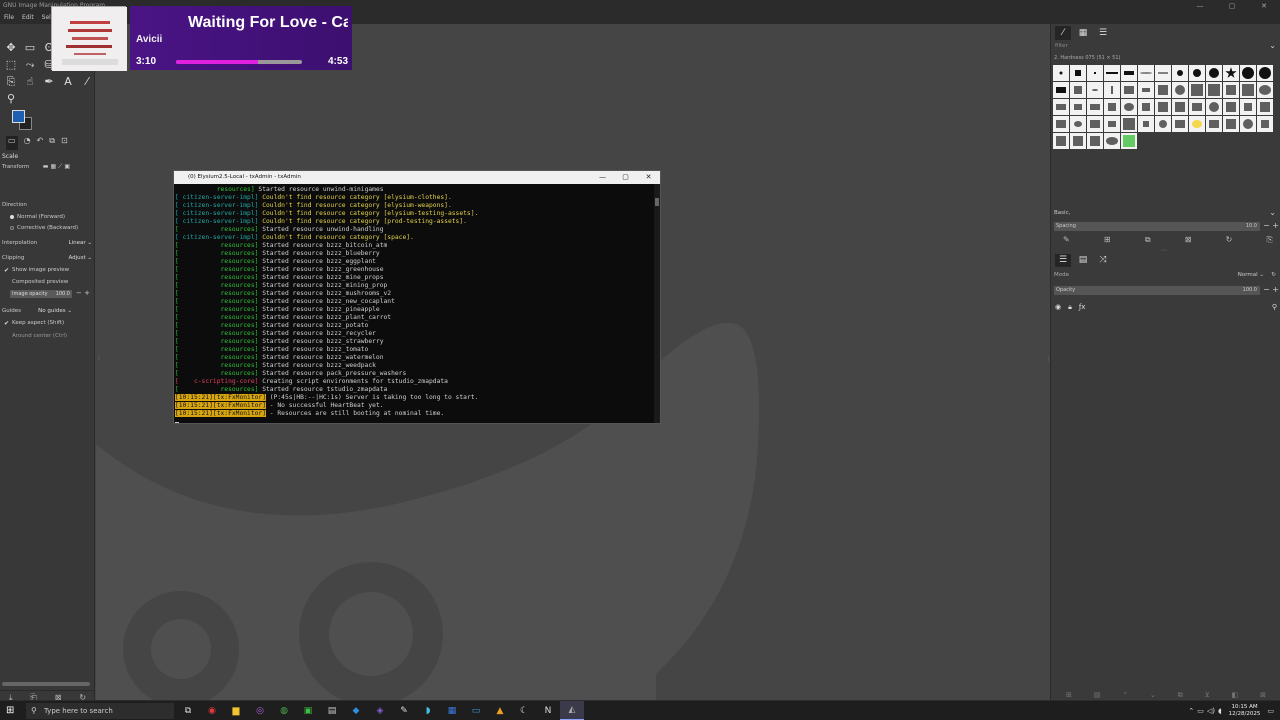 Image resolution: width=1280 pixels, height=720 pixels. What do you see at coordinates (1263, 695) in the screenshot?
I see `delete-layer-icon: ⊠` at bounding box center [1263, 695].